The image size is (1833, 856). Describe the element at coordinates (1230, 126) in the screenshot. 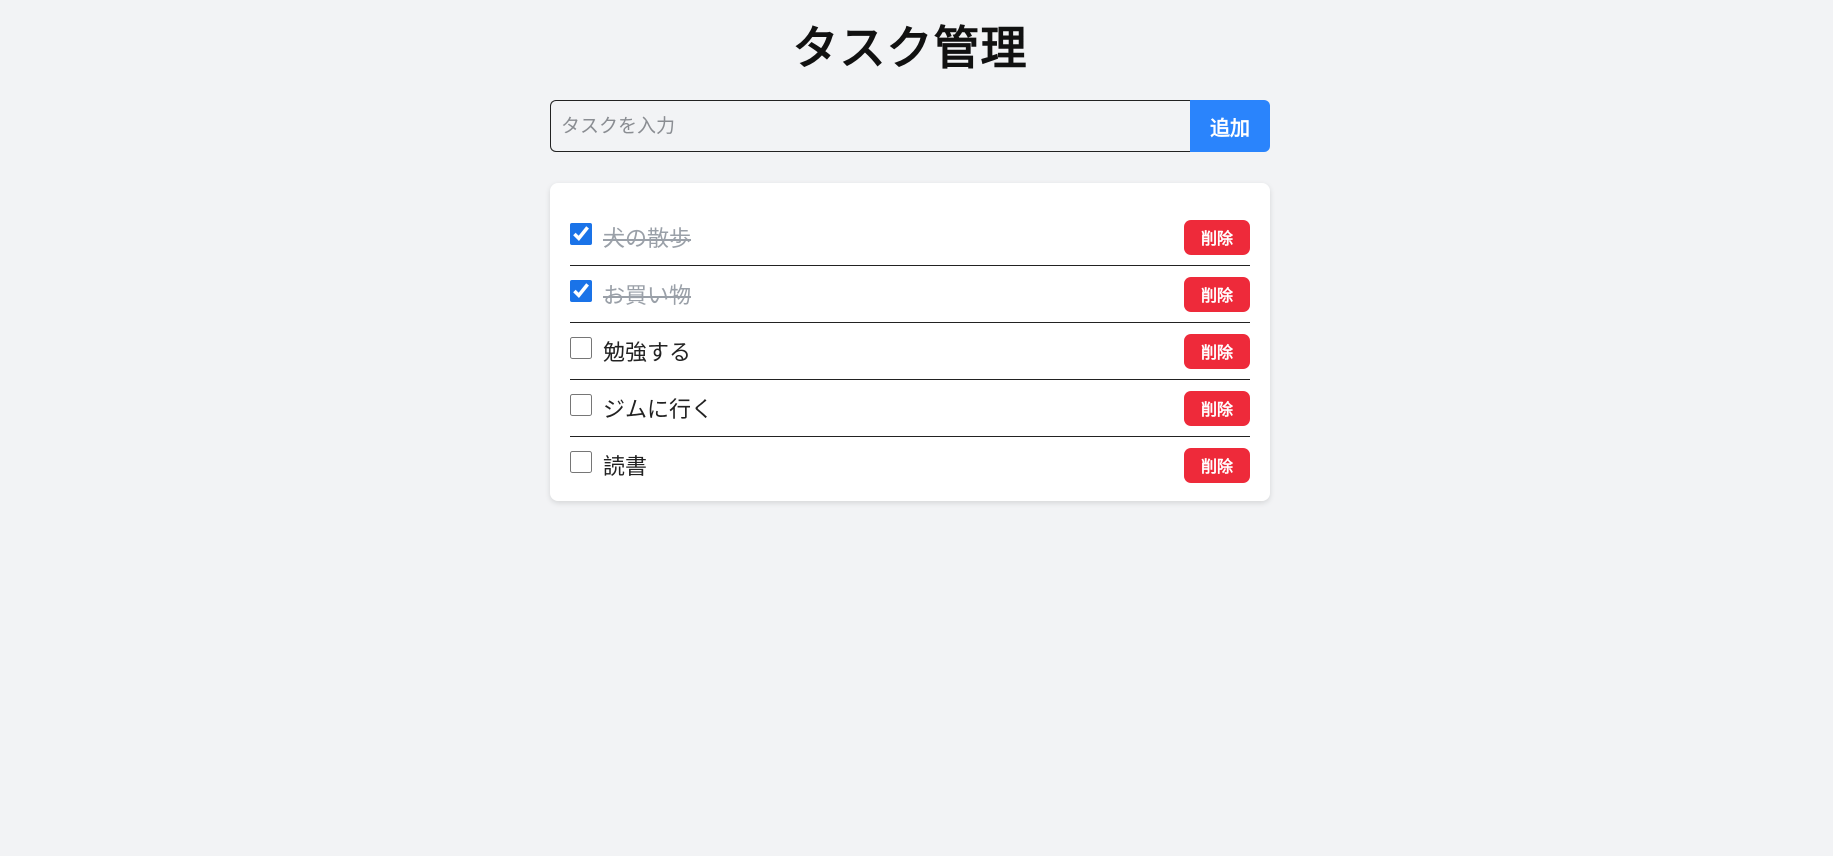

I see `add-button: 追加` at that location.